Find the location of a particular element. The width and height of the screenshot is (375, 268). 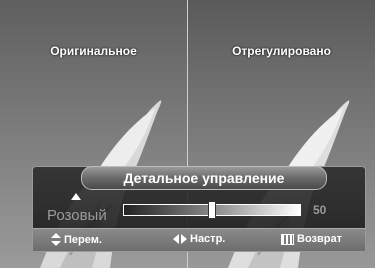

hint-bar: Перем. Настр. Возврат is located at coordinates (199, 239).